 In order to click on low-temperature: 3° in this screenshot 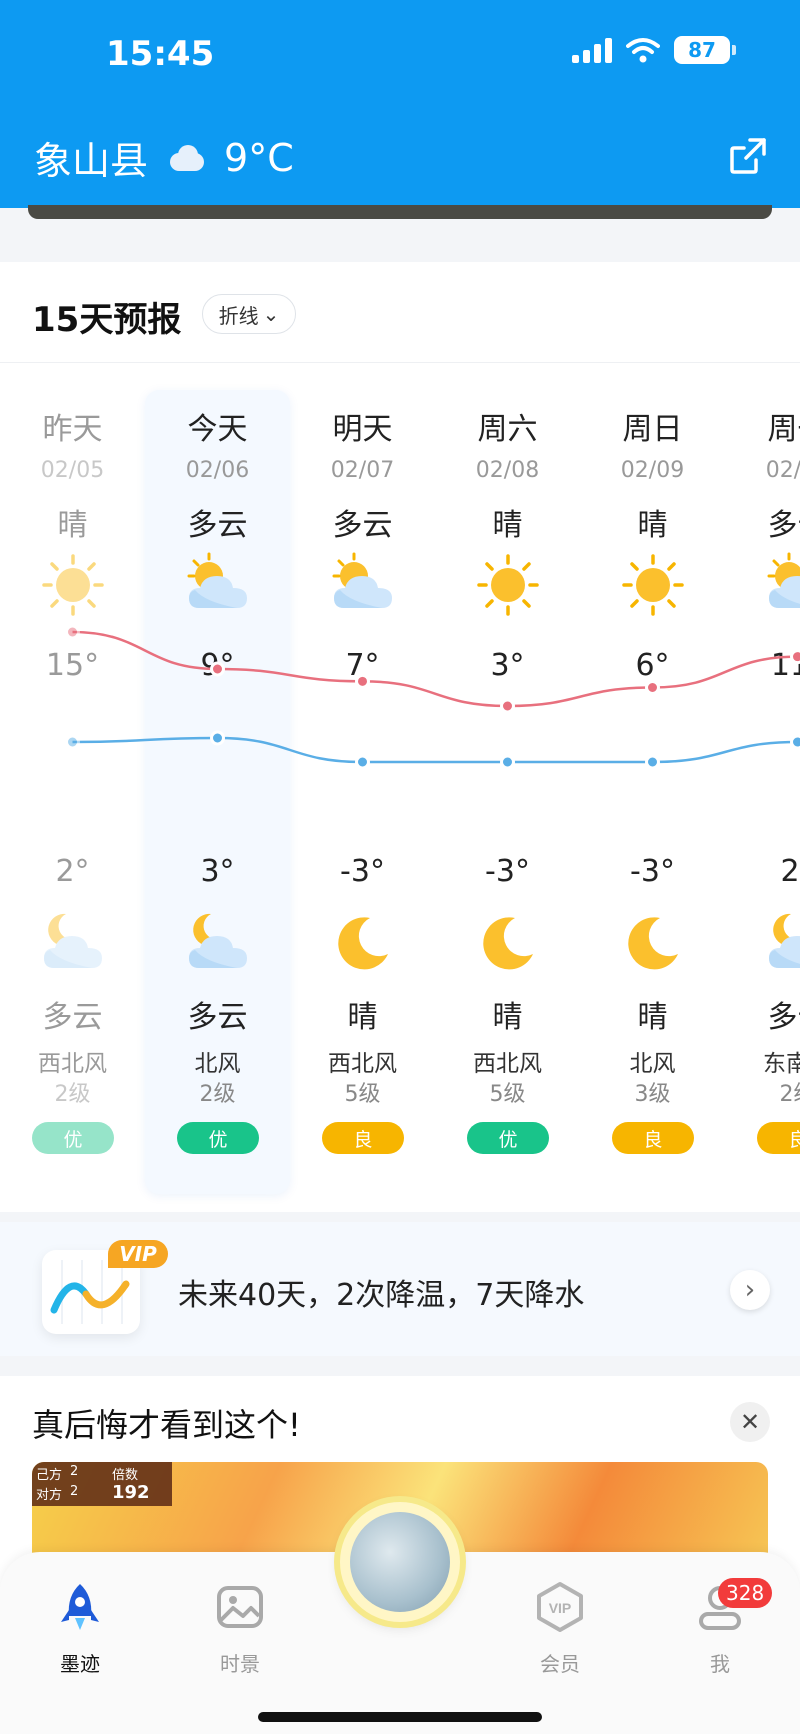, I will do `click(217, 871)`.